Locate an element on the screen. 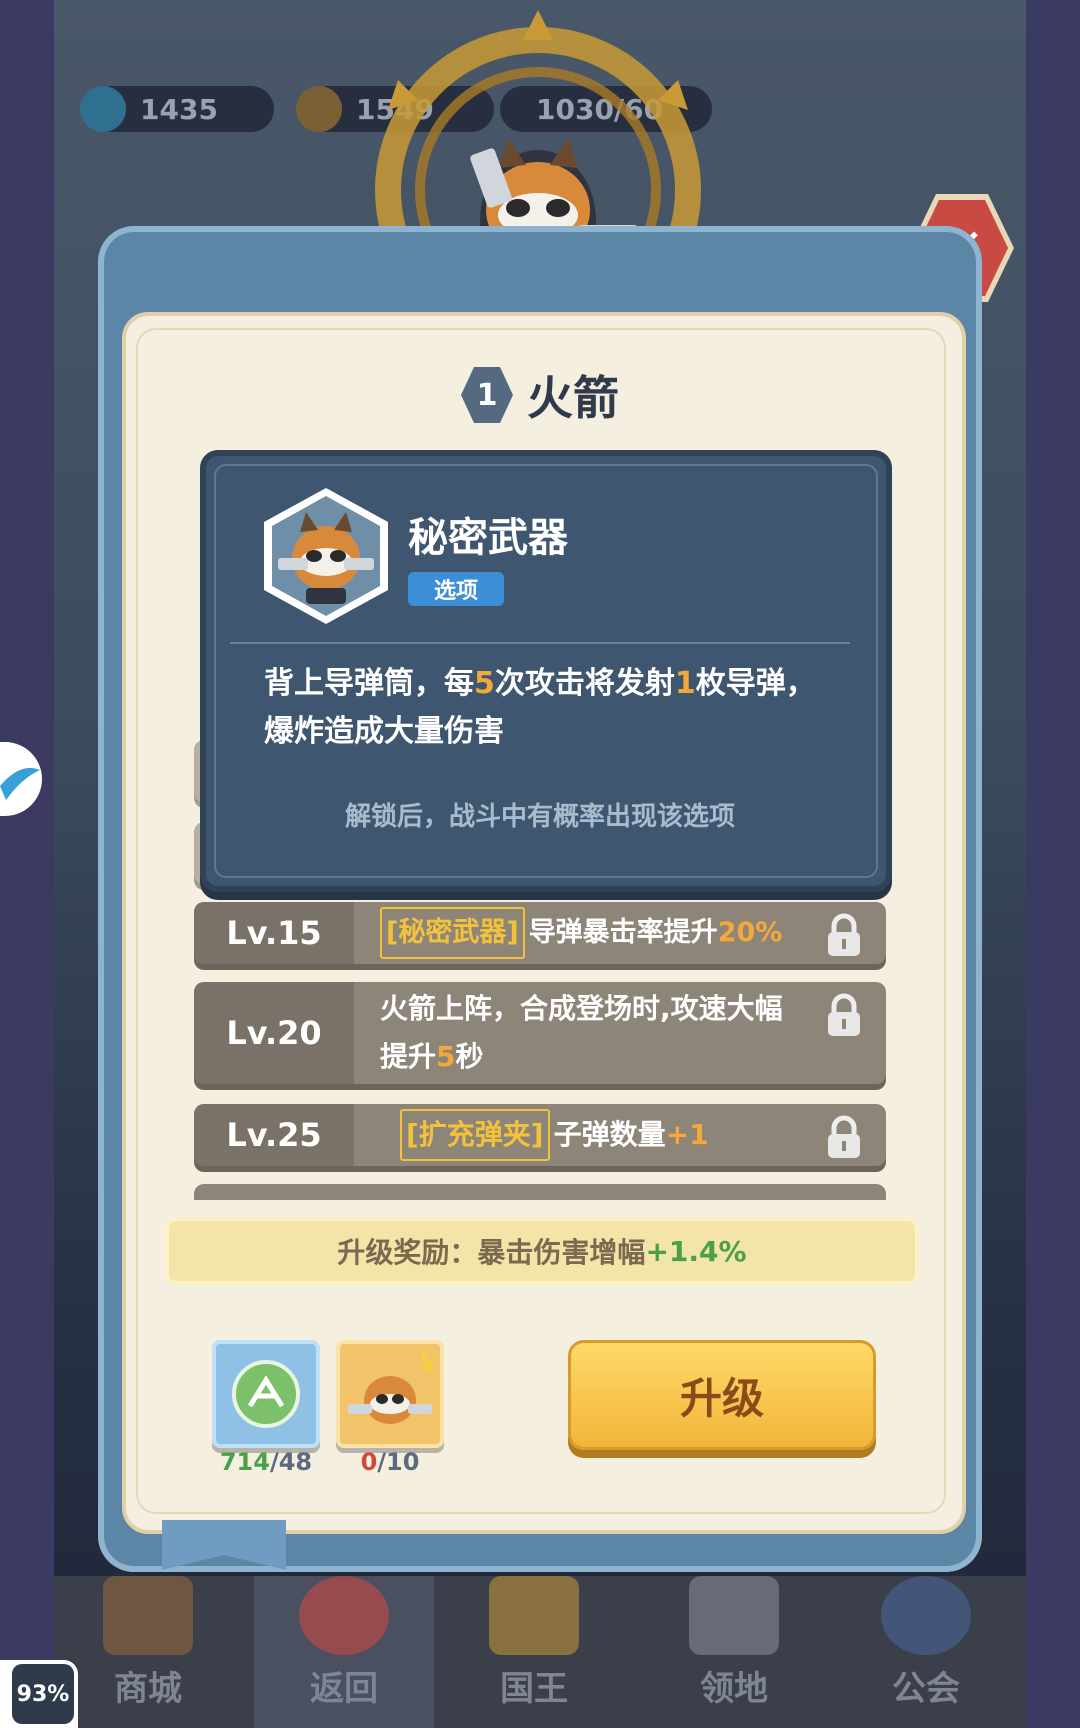 The image size is (1080, 1728). gem-icon is located at coordinates (103, 109).